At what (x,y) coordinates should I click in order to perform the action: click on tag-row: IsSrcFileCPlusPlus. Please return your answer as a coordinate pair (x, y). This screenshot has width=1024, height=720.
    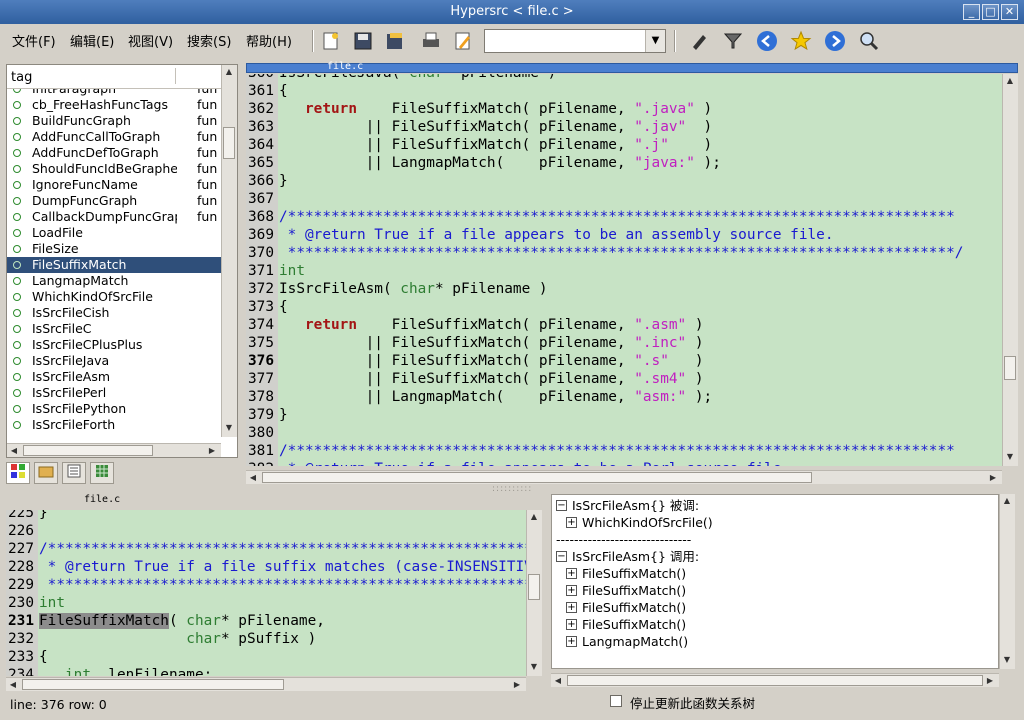
    Looking at the image, I should click on (114, 345).